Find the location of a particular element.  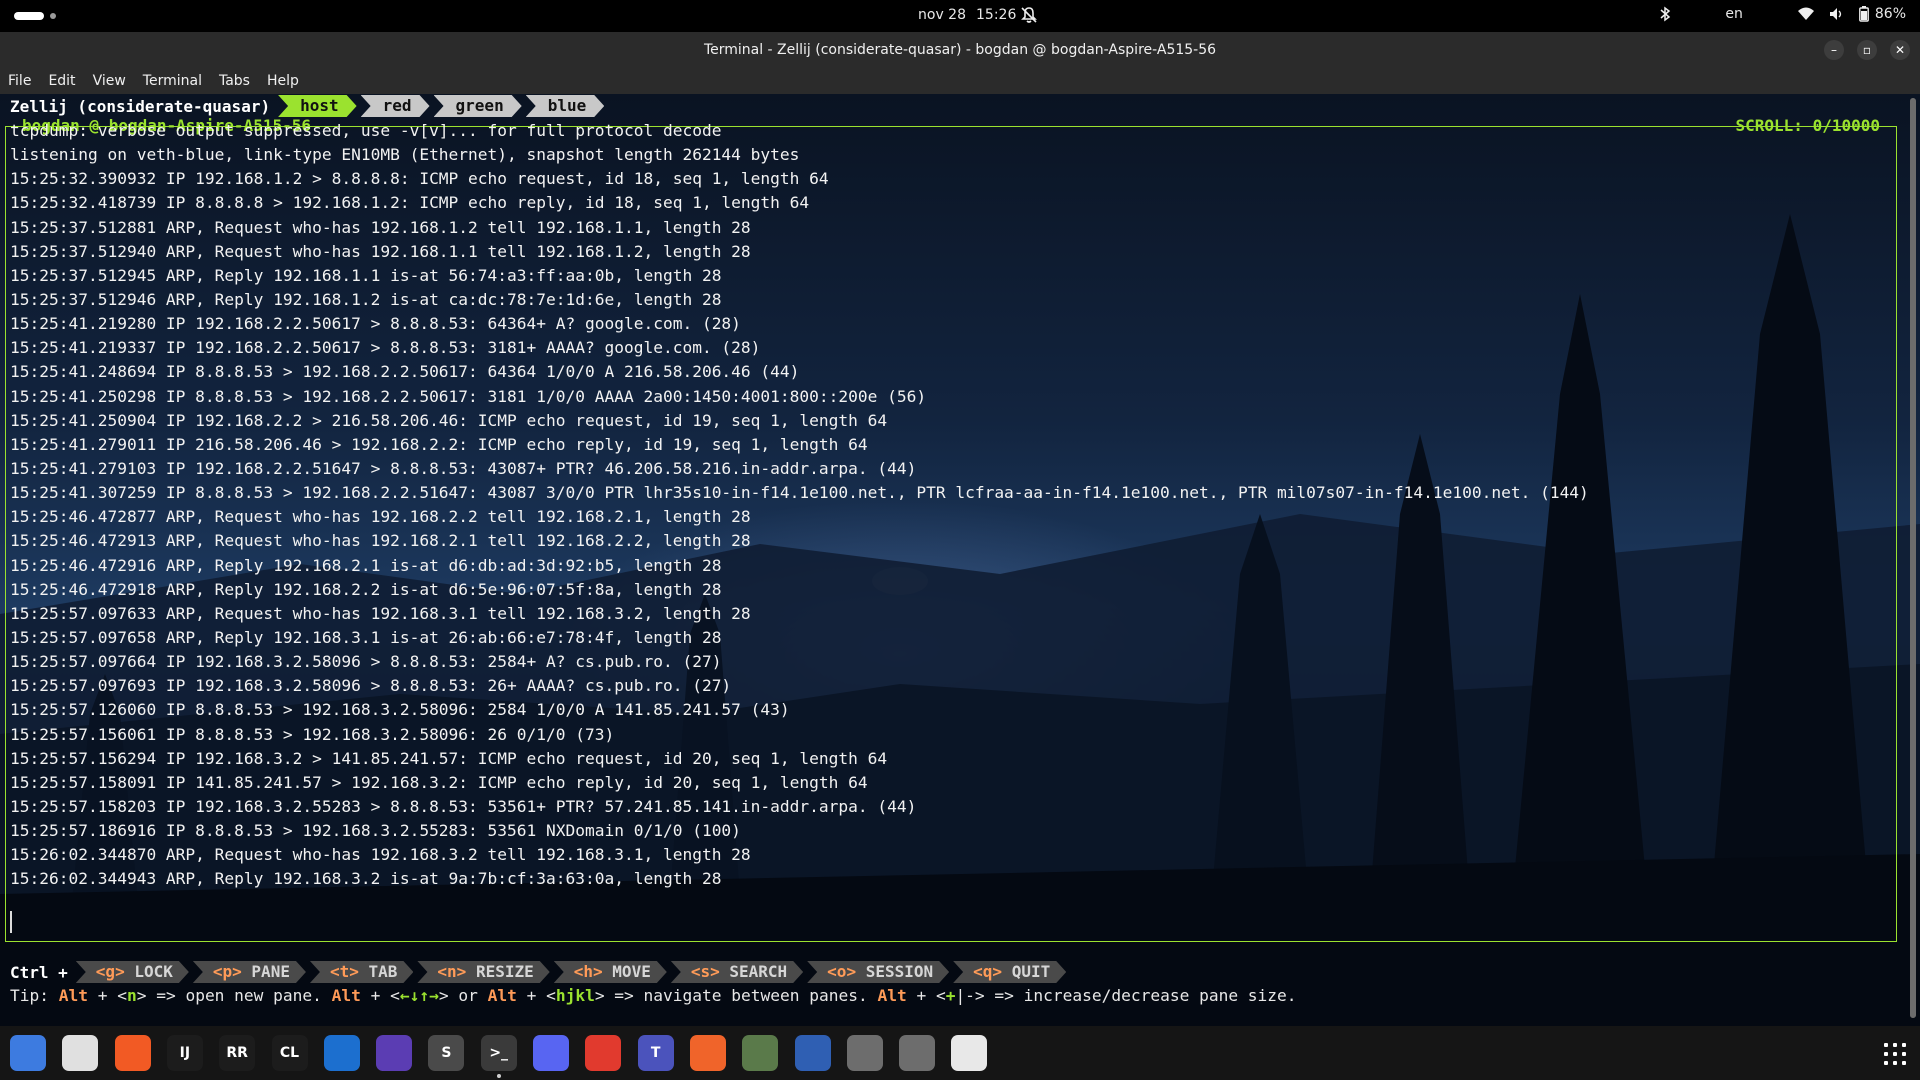

menu-view: View is located at coordinates (114, 81).